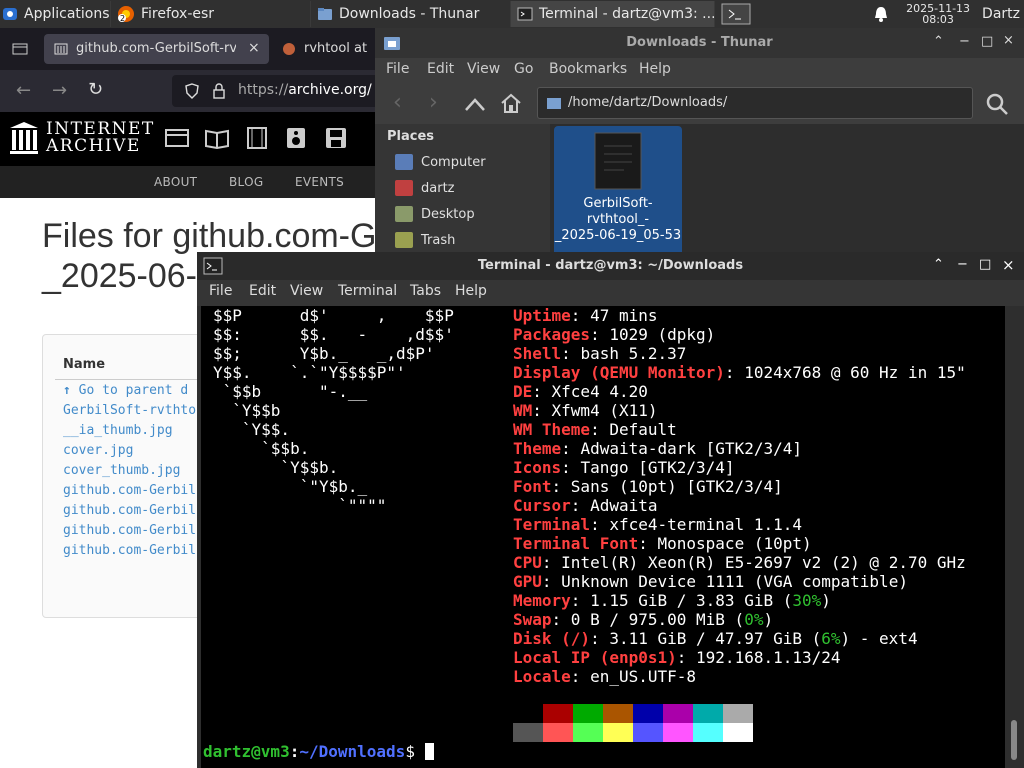 Image resolution: width=1024 pixels, height=768 pixels. What do you see at coordinates (475, 104) in the screenshot?
I see `thunar-up-icon` at bounding box center [475, 104].